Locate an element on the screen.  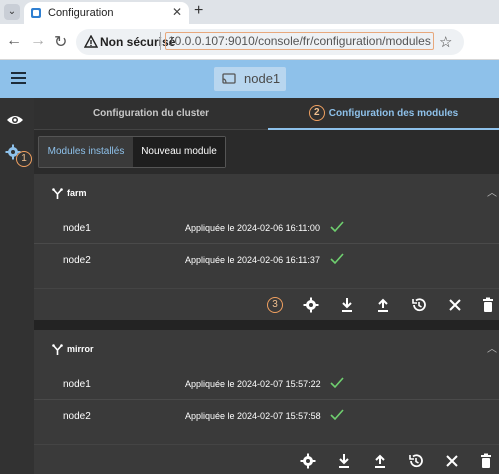
side-rail: 1 is located at coordinates (17, 286).